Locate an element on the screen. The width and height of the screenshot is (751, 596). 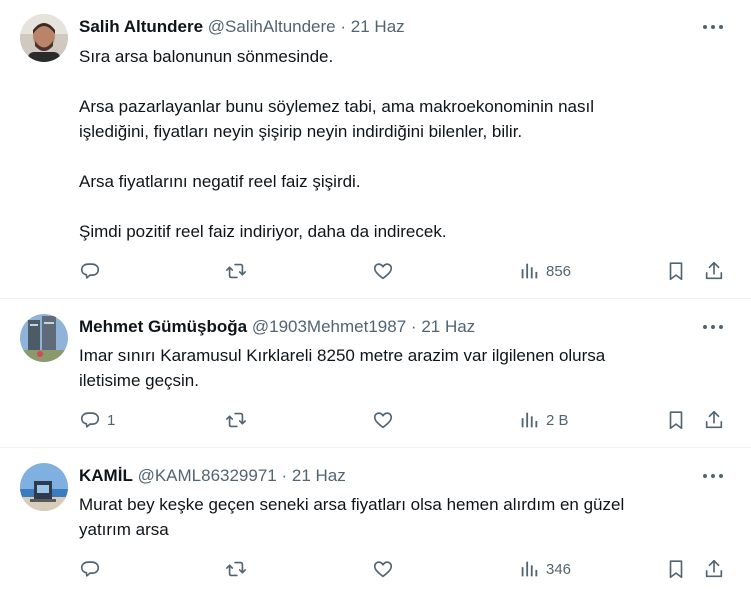
views-button: 2 B is located at coordinates (543, 420).